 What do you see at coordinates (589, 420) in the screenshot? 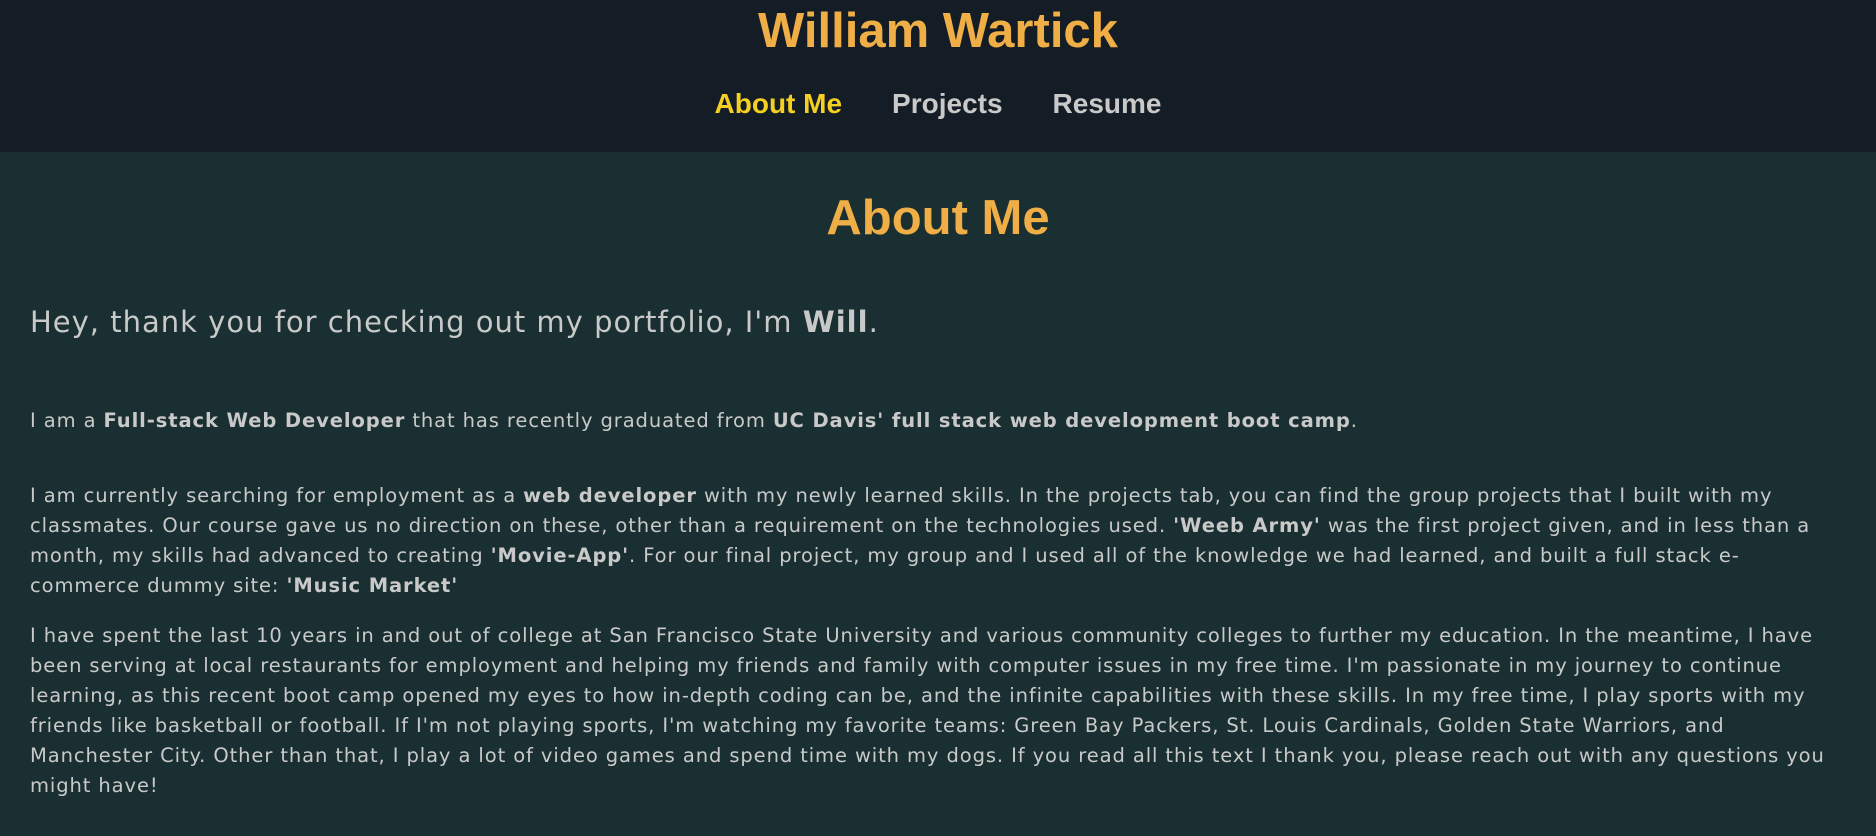
I see `p1-text-2: that has recently graduated from` at bounding box center [589, 420].